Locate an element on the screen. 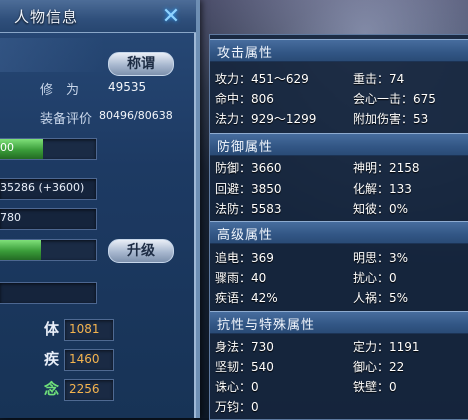 This screenshot has height=420, width=468. cultivation-value: 49535 is located at coordinates (127, 87).